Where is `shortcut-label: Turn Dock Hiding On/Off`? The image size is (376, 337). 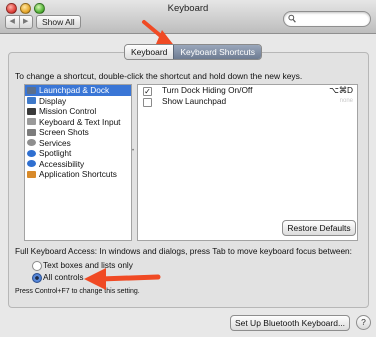
shortcut-label: Turn Dock Hiding On/Off is located at coordinates (207, 90).